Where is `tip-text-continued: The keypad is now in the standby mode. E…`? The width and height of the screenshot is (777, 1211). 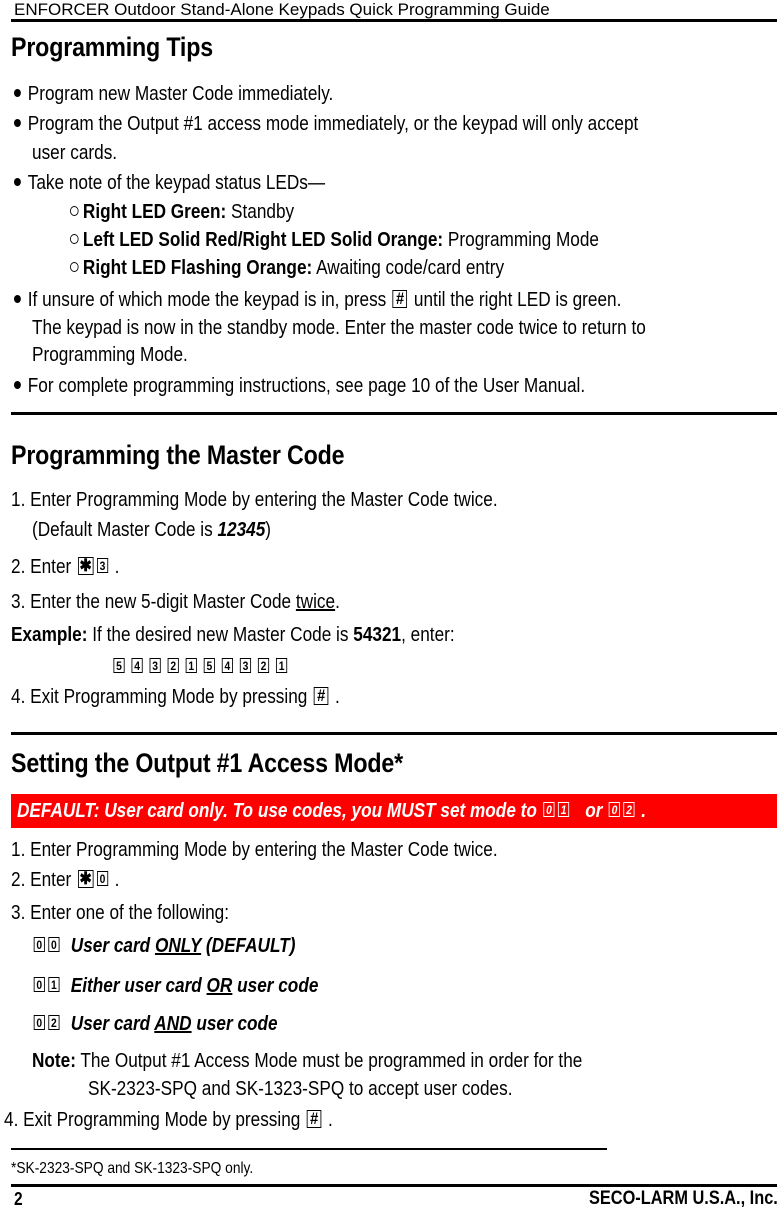 tip-text-continued: The keypad is now in the standby mode. E… is located at coordinates (339, 328).